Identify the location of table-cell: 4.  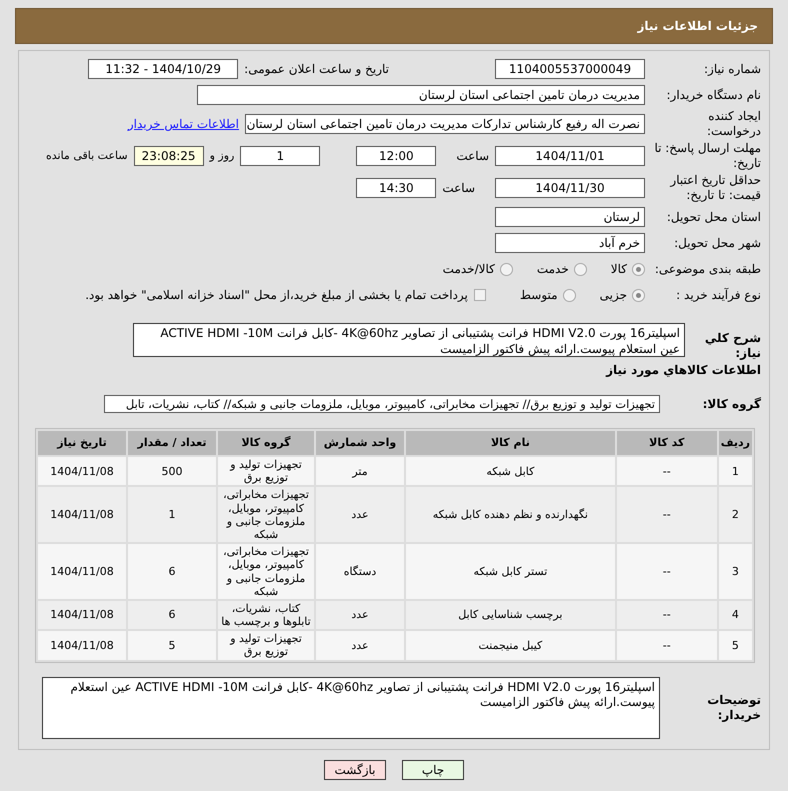
(735, 615).